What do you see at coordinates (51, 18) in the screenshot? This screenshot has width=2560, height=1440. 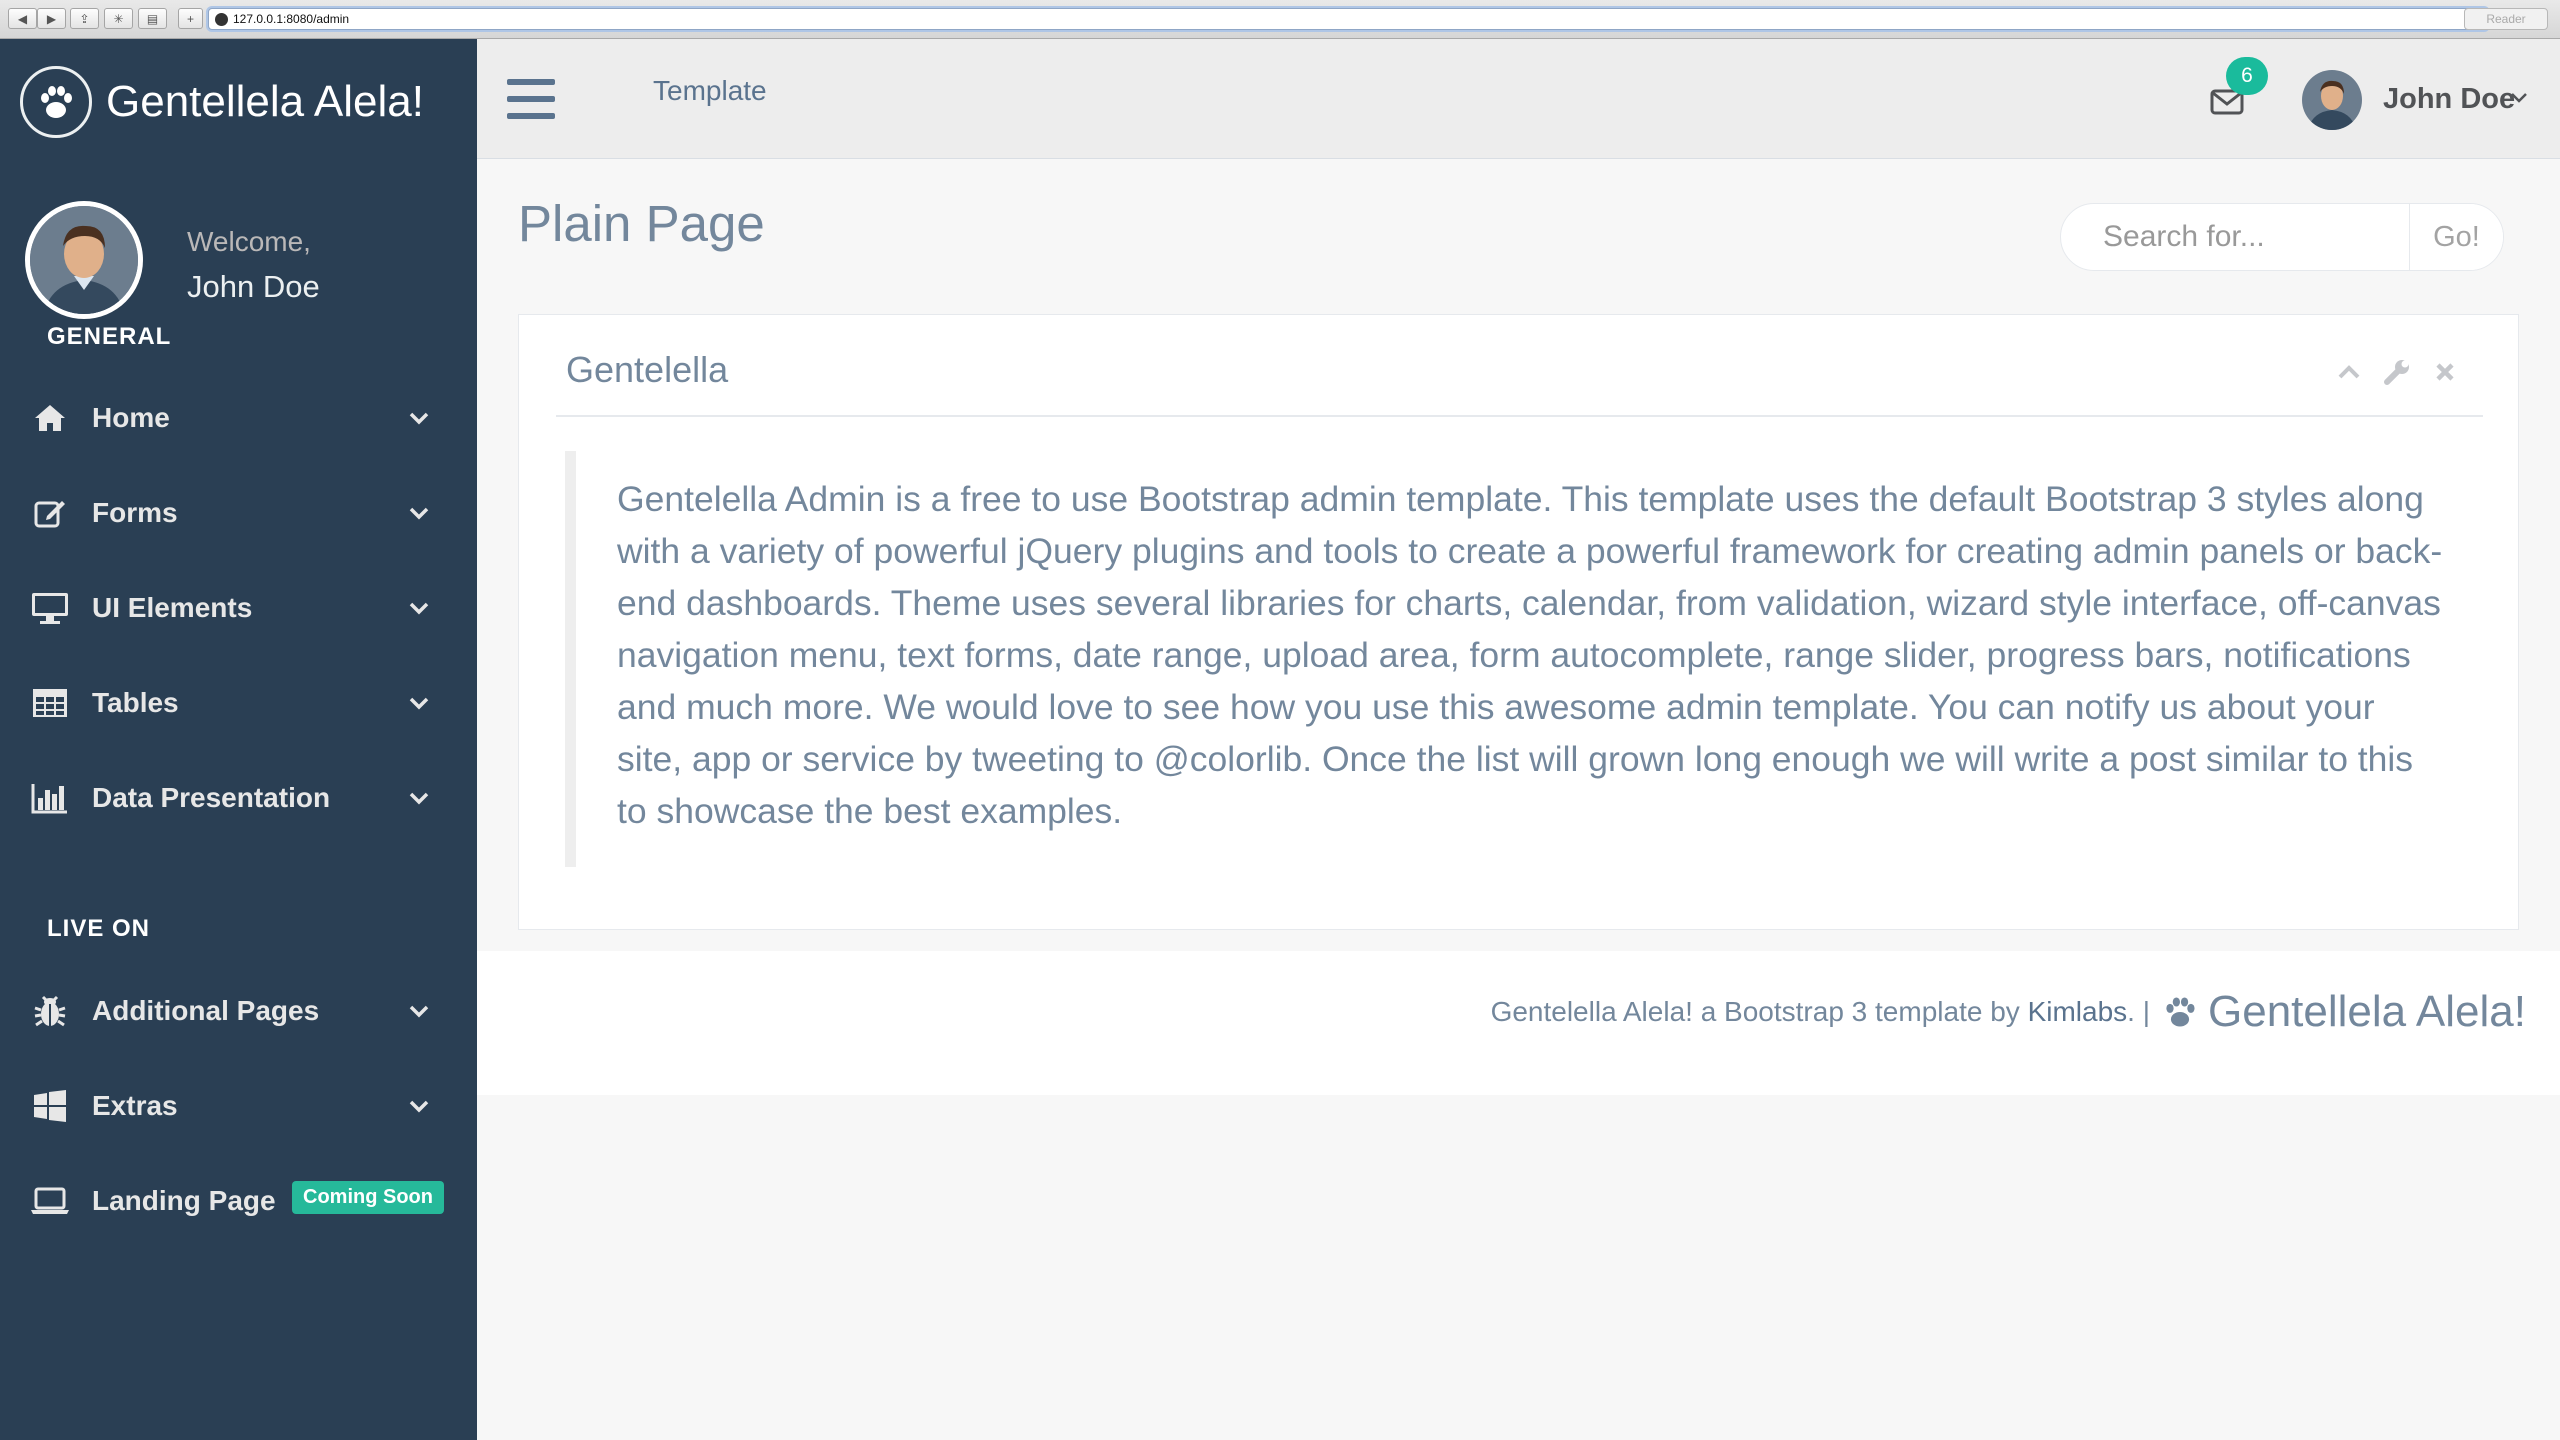 I see `forward-icon: ▶` at bounding box center [51, 18].